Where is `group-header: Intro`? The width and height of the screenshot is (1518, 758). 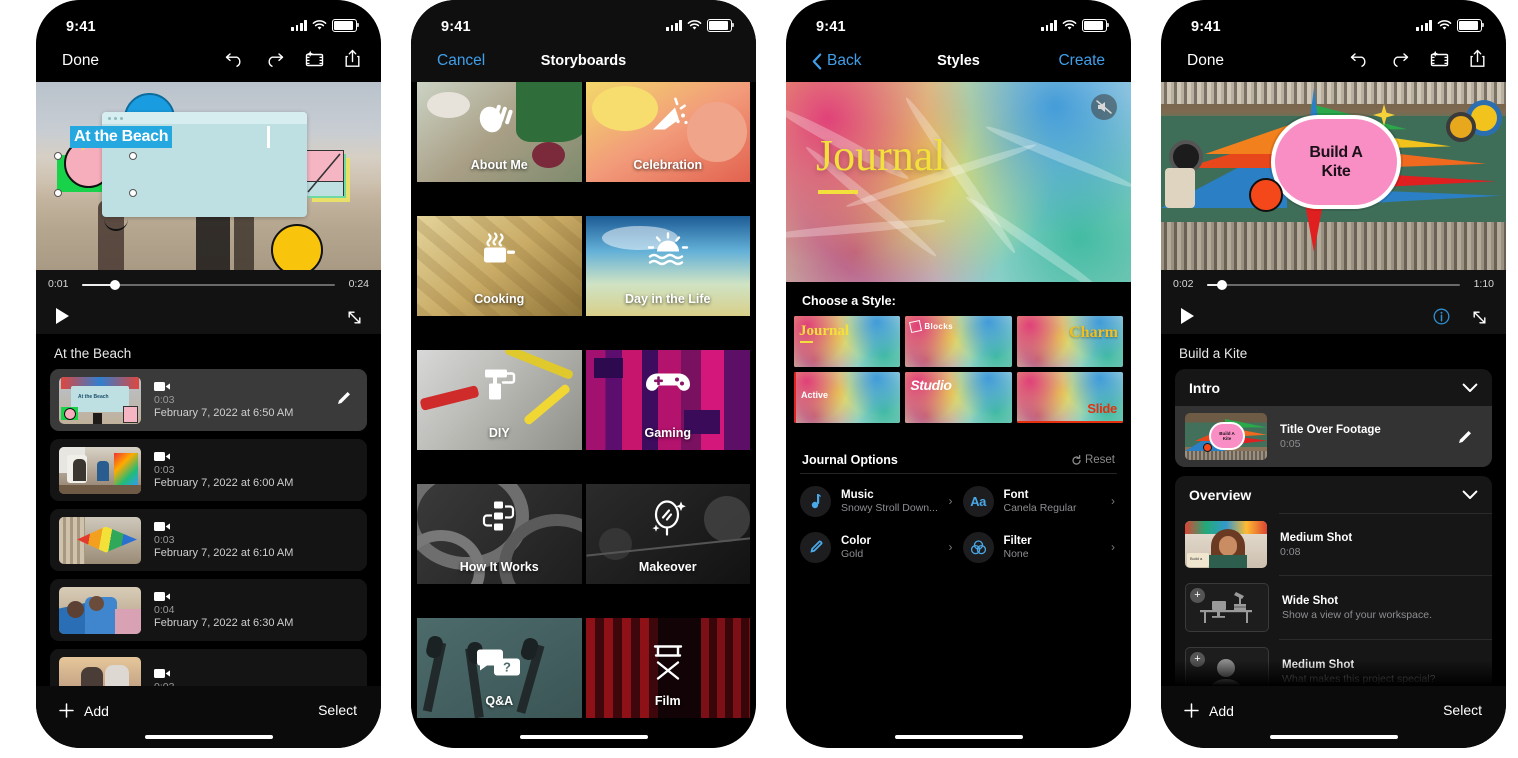 group-header: Intro is located at coordinates (1333, 387).